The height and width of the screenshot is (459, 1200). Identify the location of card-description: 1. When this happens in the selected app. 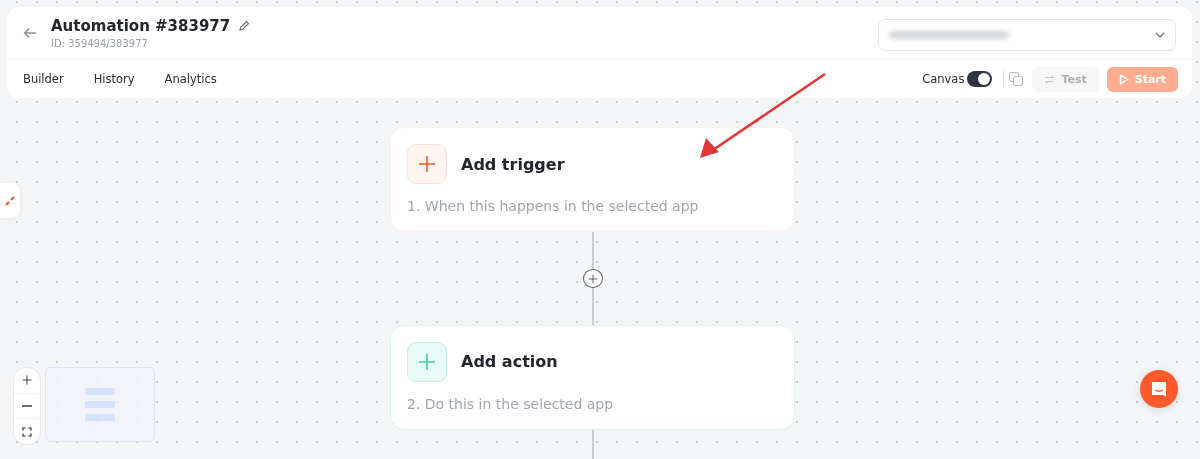
(553, 206).